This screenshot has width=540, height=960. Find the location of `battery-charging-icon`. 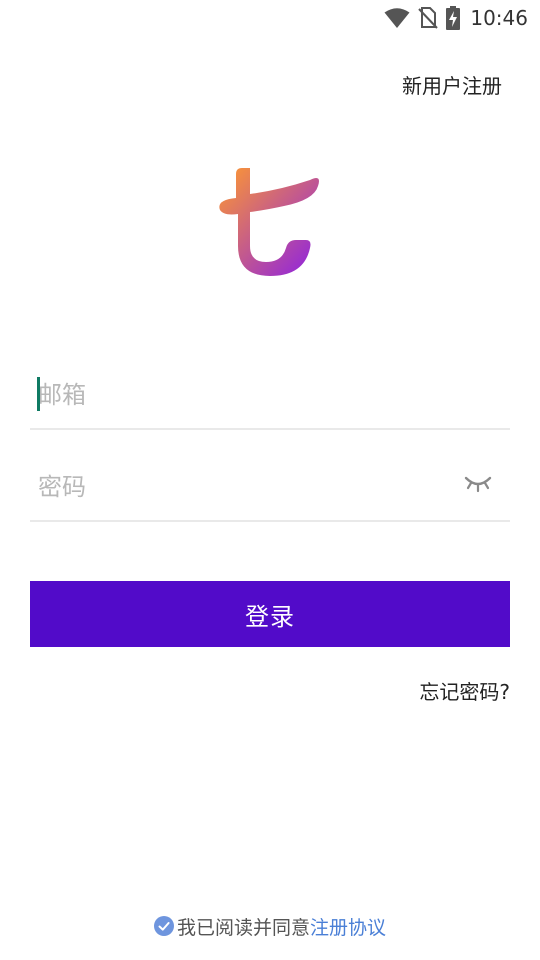

battery-charging-icon is located at coordinates (453, 18).